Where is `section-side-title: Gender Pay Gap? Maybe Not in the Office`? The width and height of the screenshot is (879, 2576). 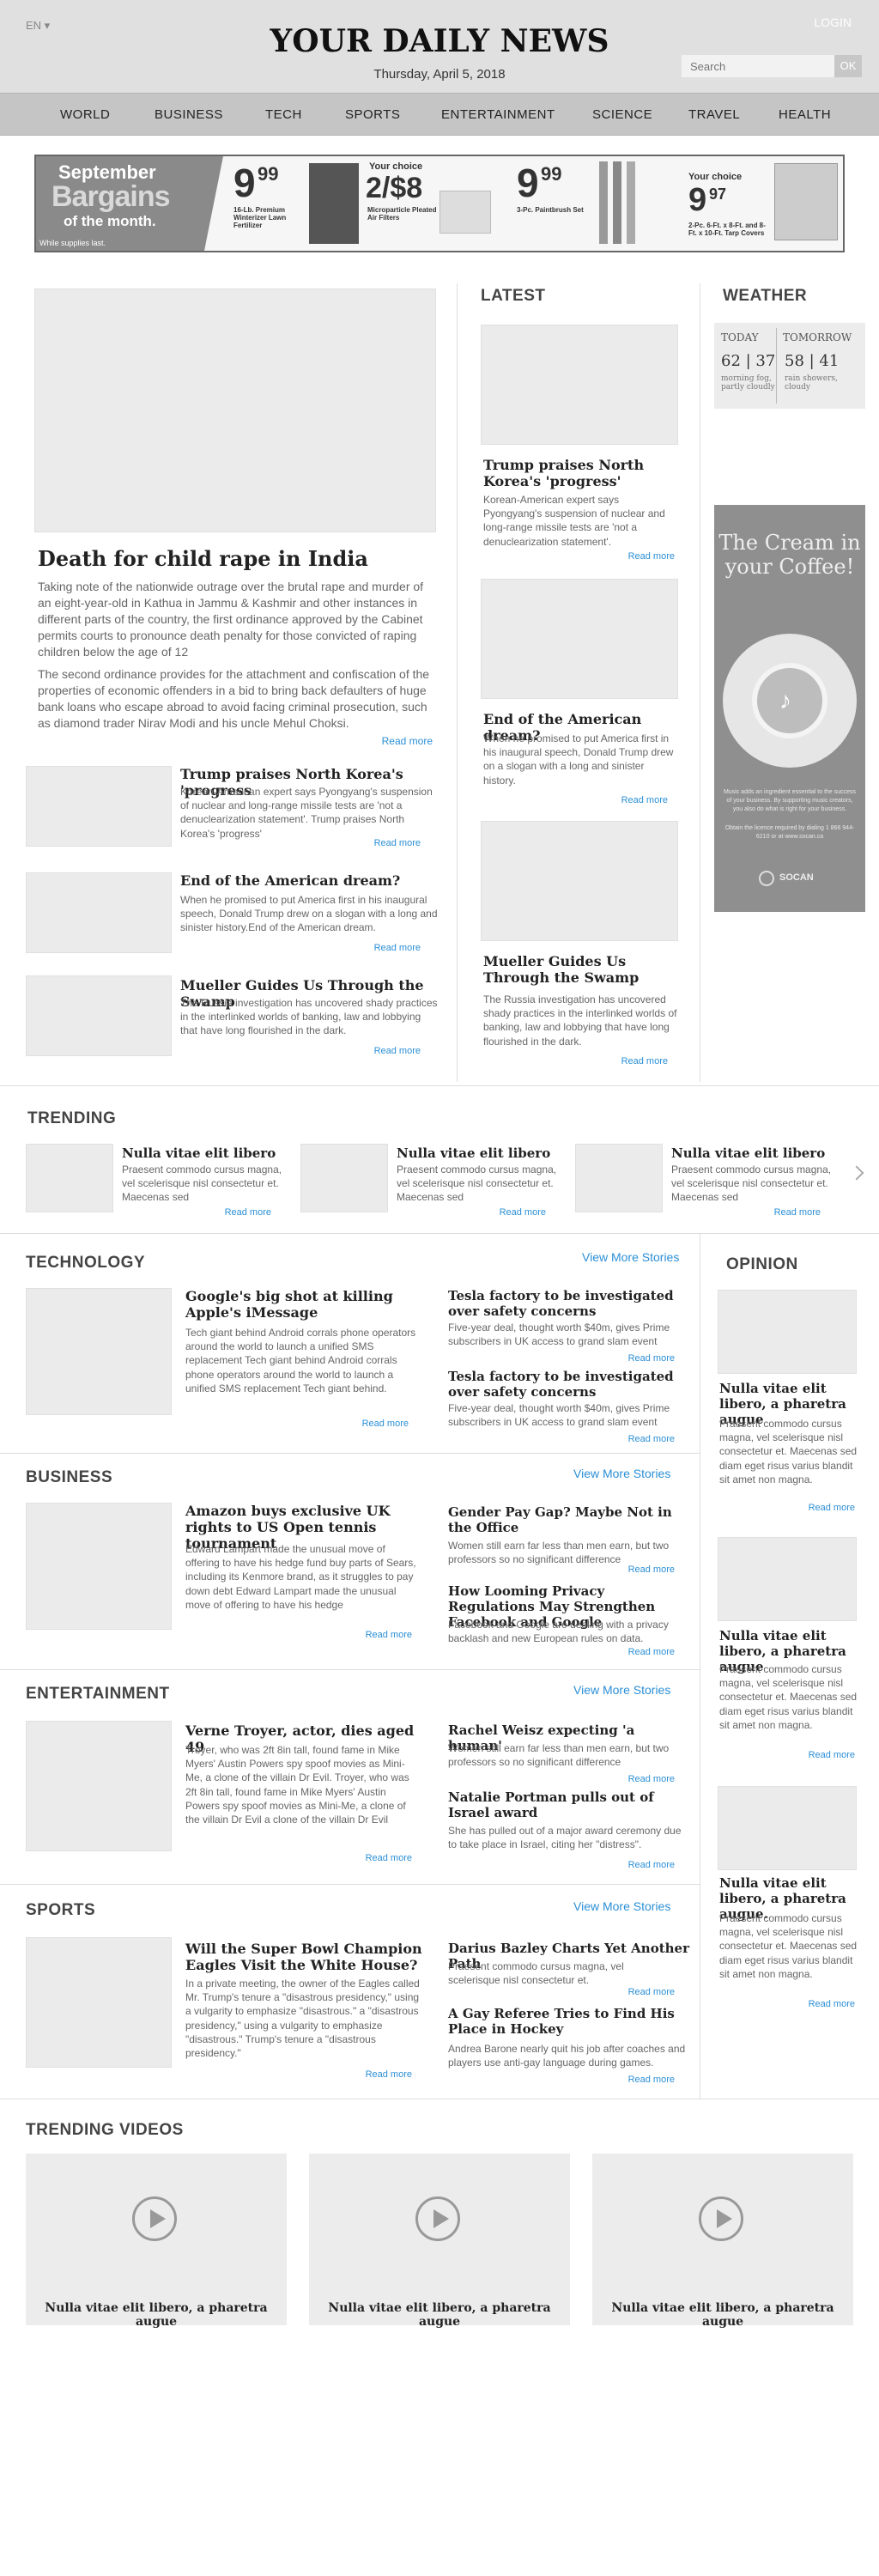 section-side-title: Gender Pay Gap? Maybe Not in the Office is located at coordinates (568, 1519).